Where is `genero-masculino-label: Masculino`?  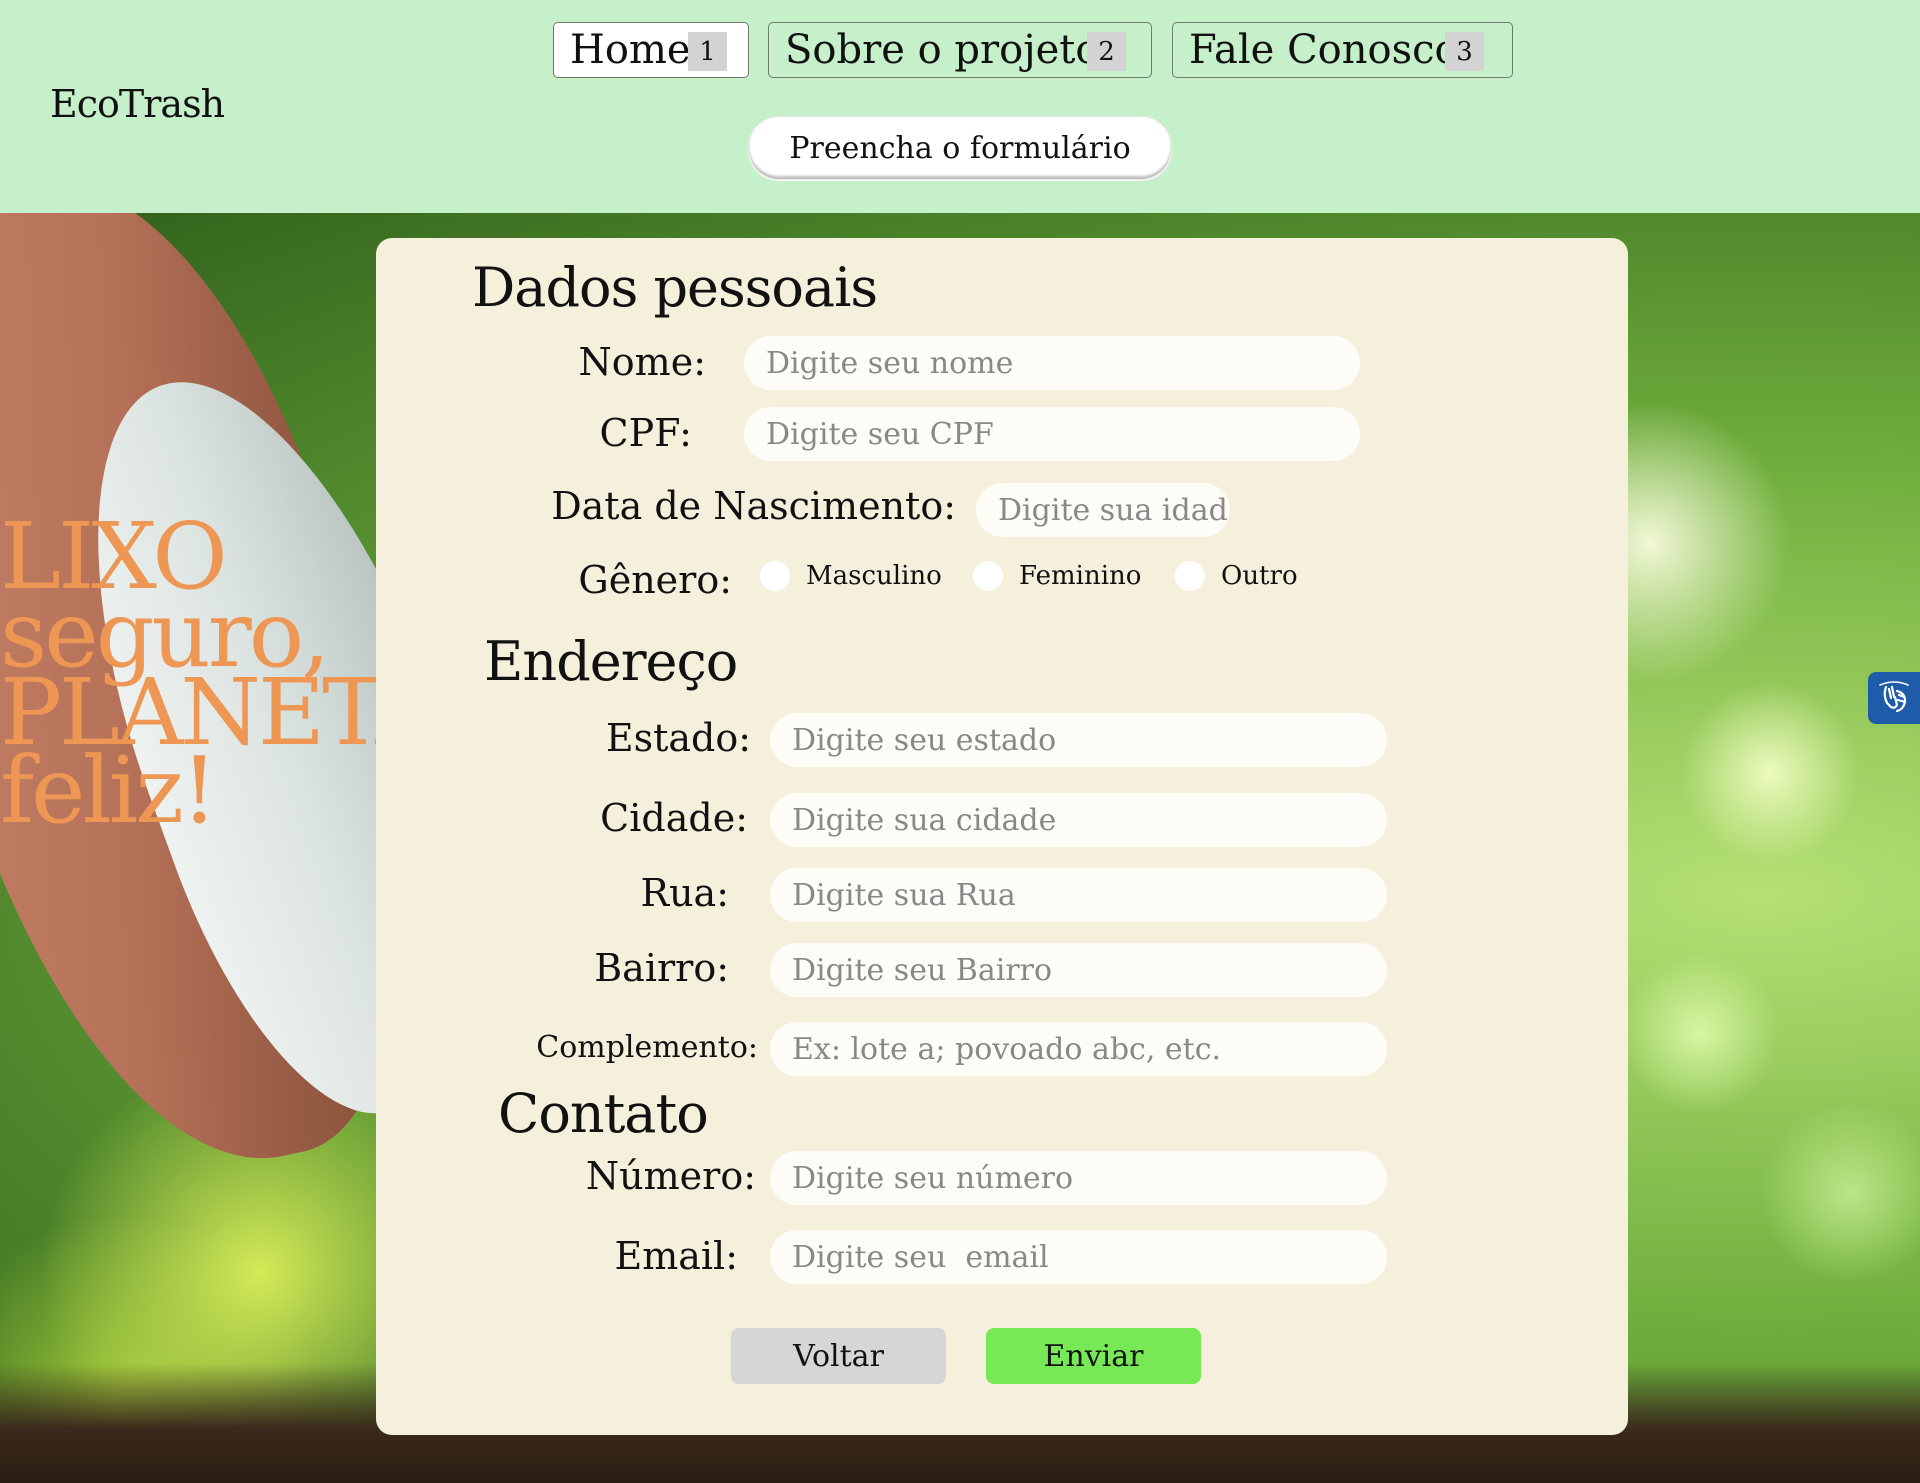 genero-masculino-label: Masculino is located at coordinates (874, 576).